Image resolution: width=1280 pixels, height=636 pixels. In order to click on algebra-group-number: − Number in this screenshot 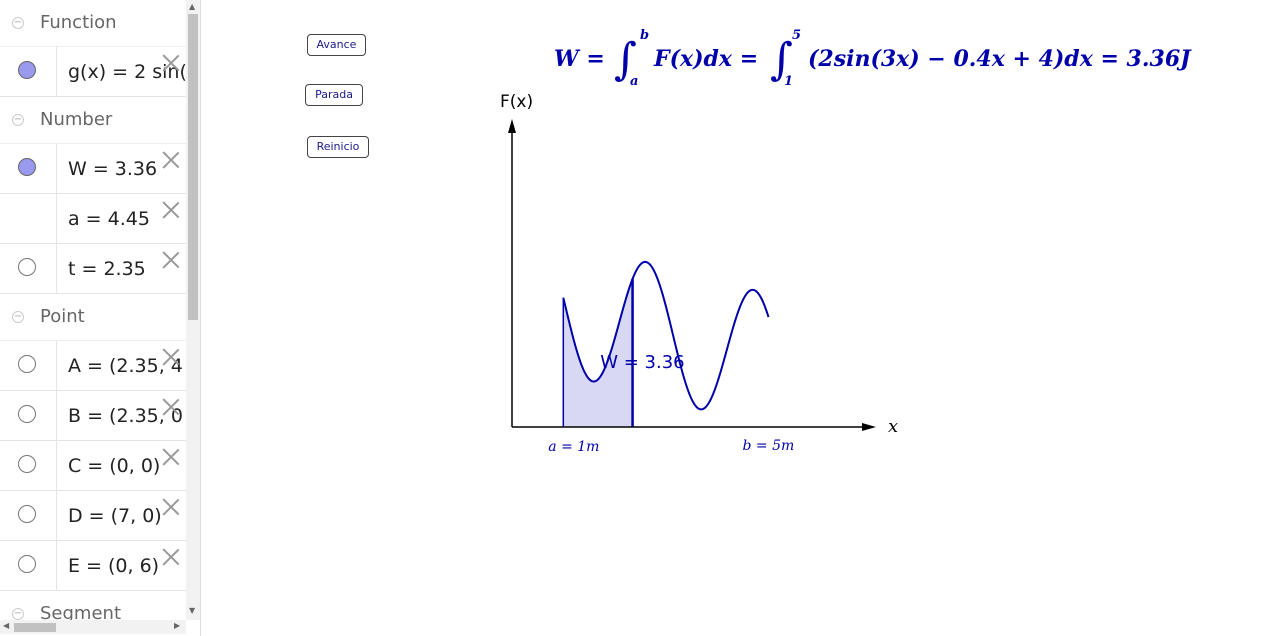, I will do `click(93, 120)`.